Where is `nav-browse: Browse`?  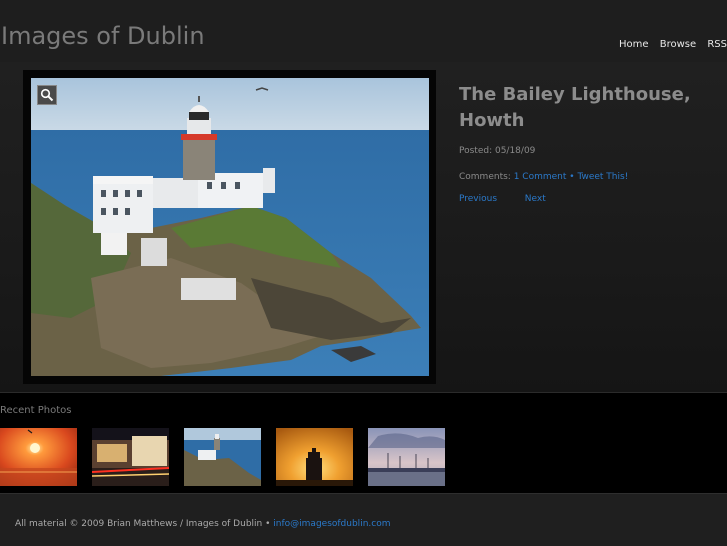
nav-browse: Browse is located at coordinates (678, 44).